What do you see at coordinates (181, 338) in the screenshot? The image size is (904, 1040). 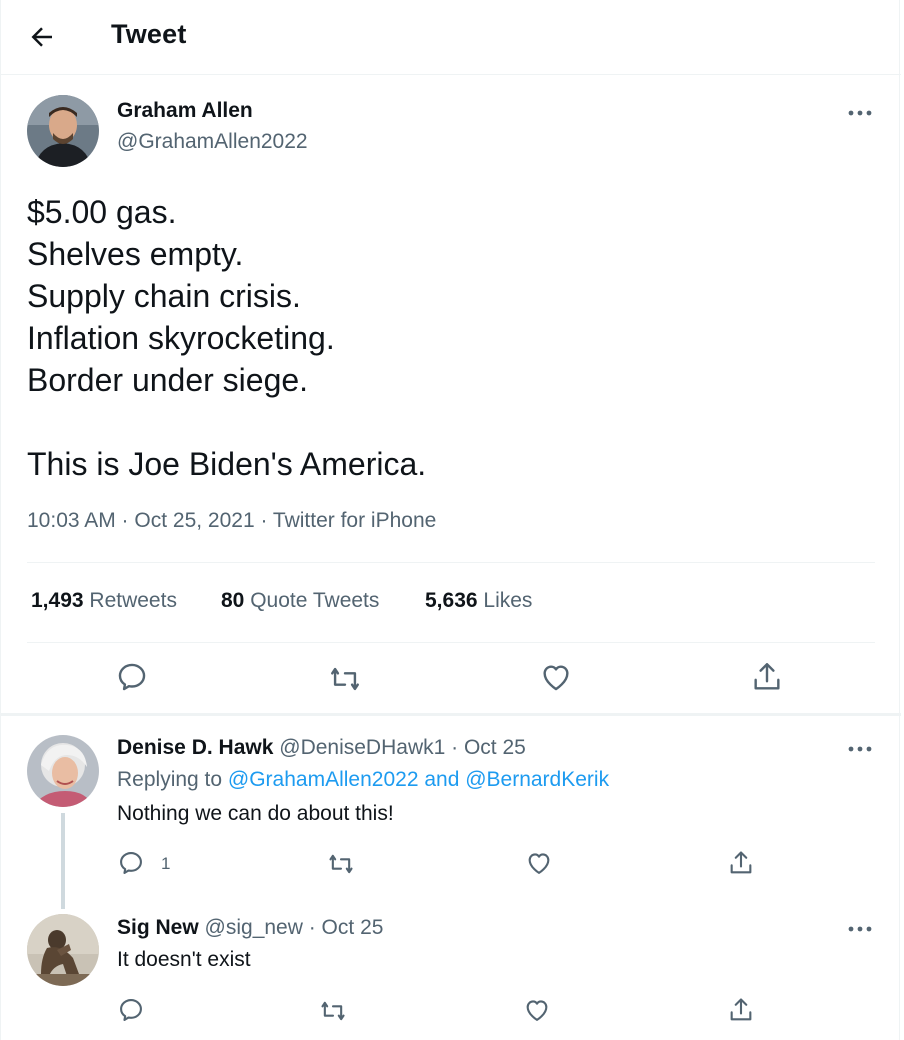 I see `tweet-text-line: Inflation skyrocketing.` at bounding box center [181, 338].